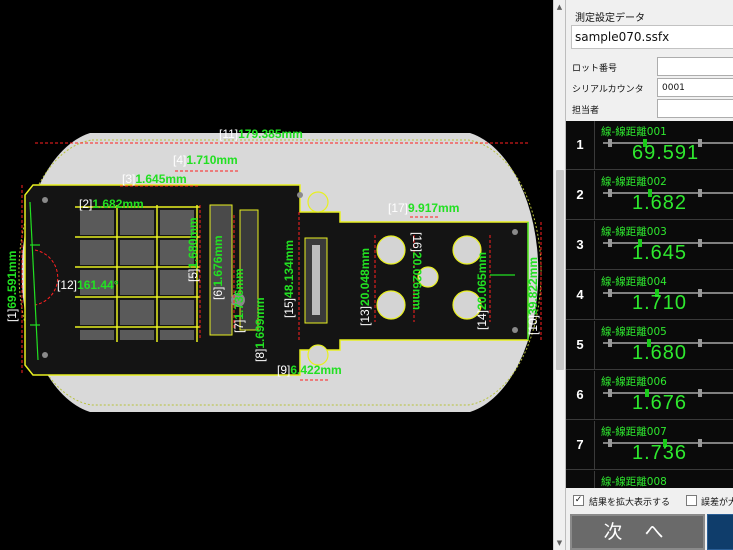 The image size is (733, 550). I want to click on result-name: 線-線距離003, so click(634, 232).